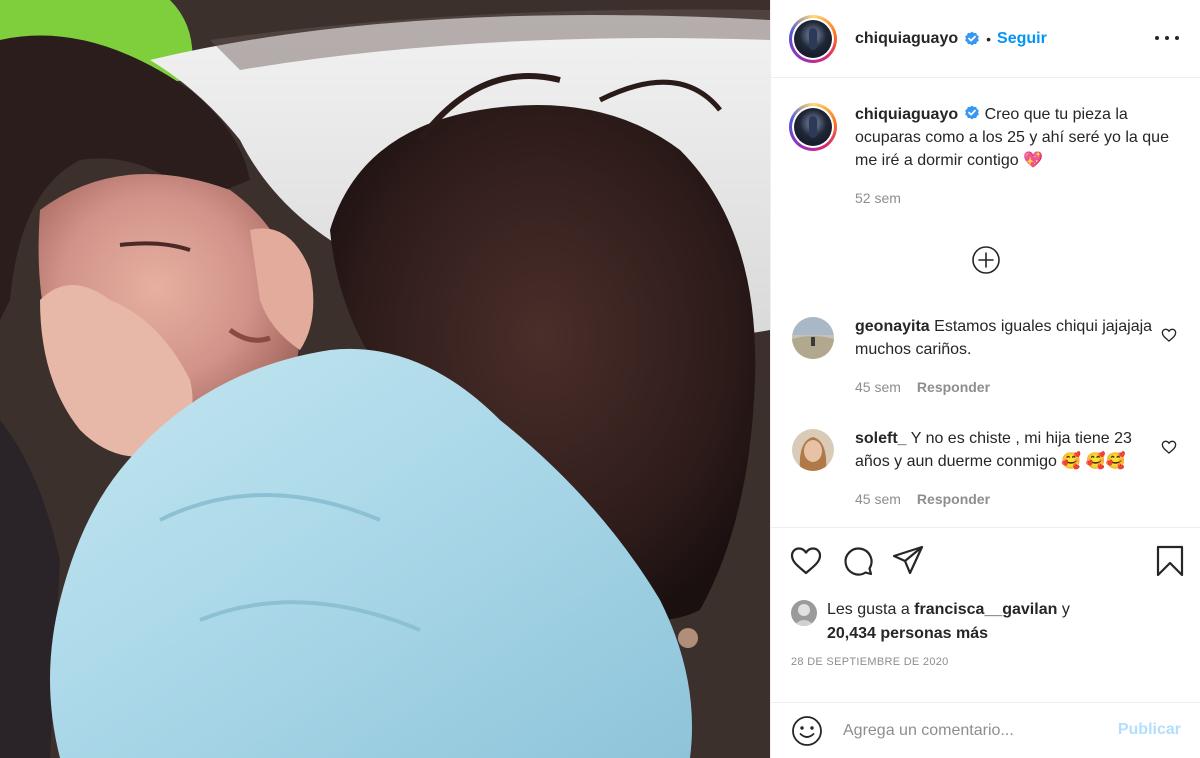 This screenshot has width=1200, height=758. I want to click on add-comment-bar: Publicar, so click(985, 730).